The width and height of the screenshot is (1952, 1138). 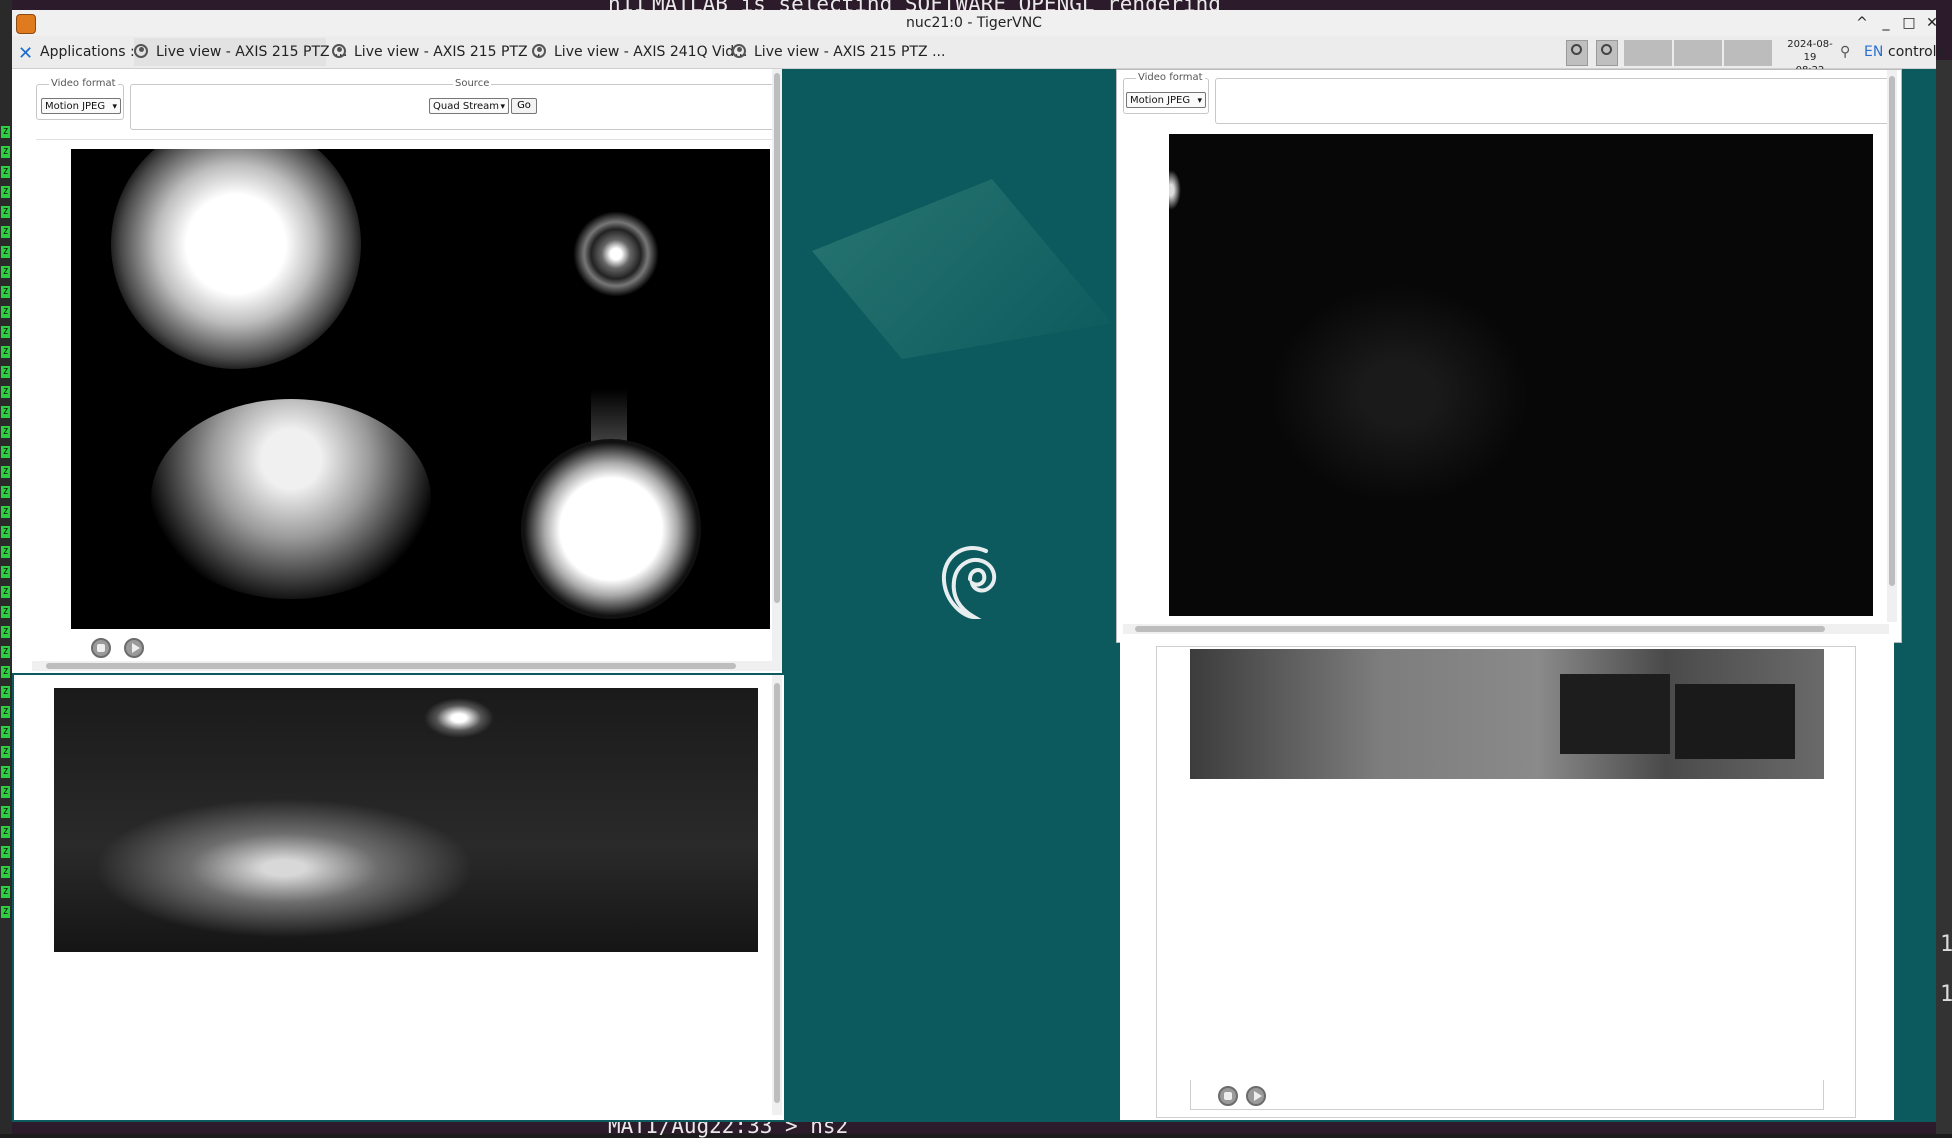 What do you see at coordinates (524, 106) in the screenshot?
I see `go-button: Go` at bounding box center [524, 106].